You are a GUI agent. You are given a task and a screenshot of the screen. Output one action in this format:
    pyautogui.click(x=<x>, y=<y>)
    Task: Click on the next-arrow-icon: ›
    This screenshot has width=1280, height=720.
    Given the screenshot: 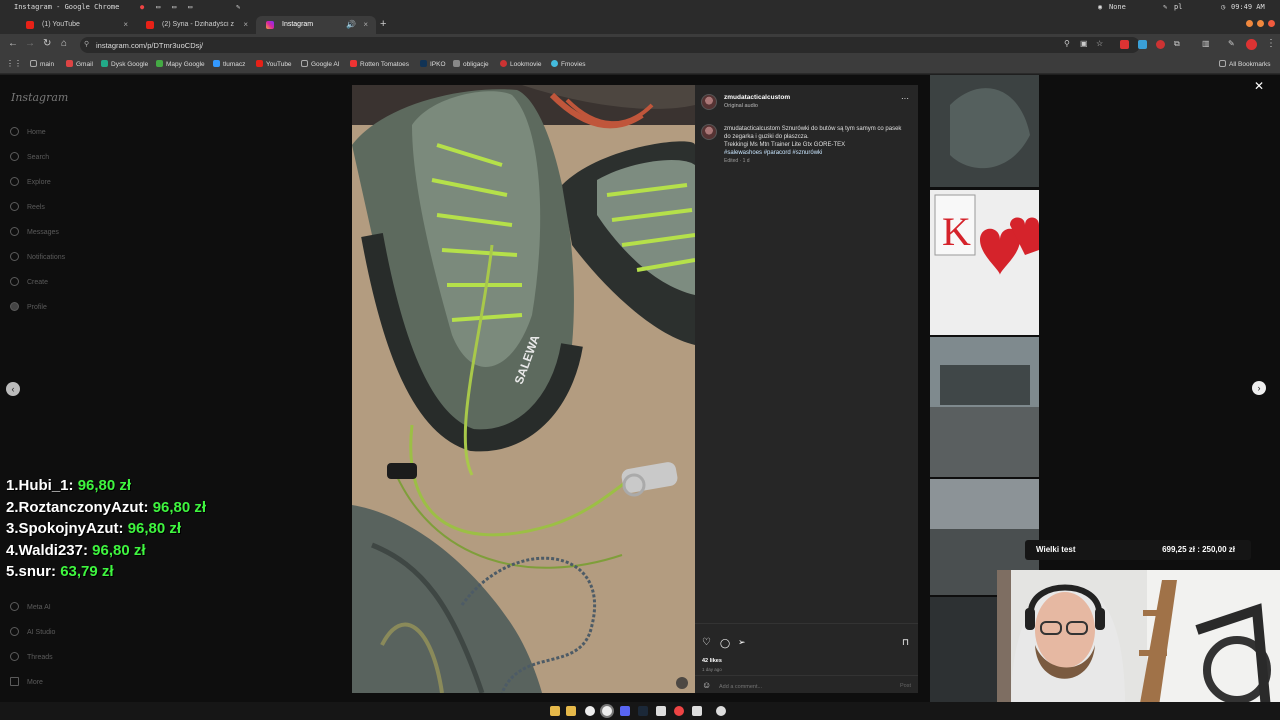 What is the action you would take?
    pyautogui.click(x=1259, y=388)
    